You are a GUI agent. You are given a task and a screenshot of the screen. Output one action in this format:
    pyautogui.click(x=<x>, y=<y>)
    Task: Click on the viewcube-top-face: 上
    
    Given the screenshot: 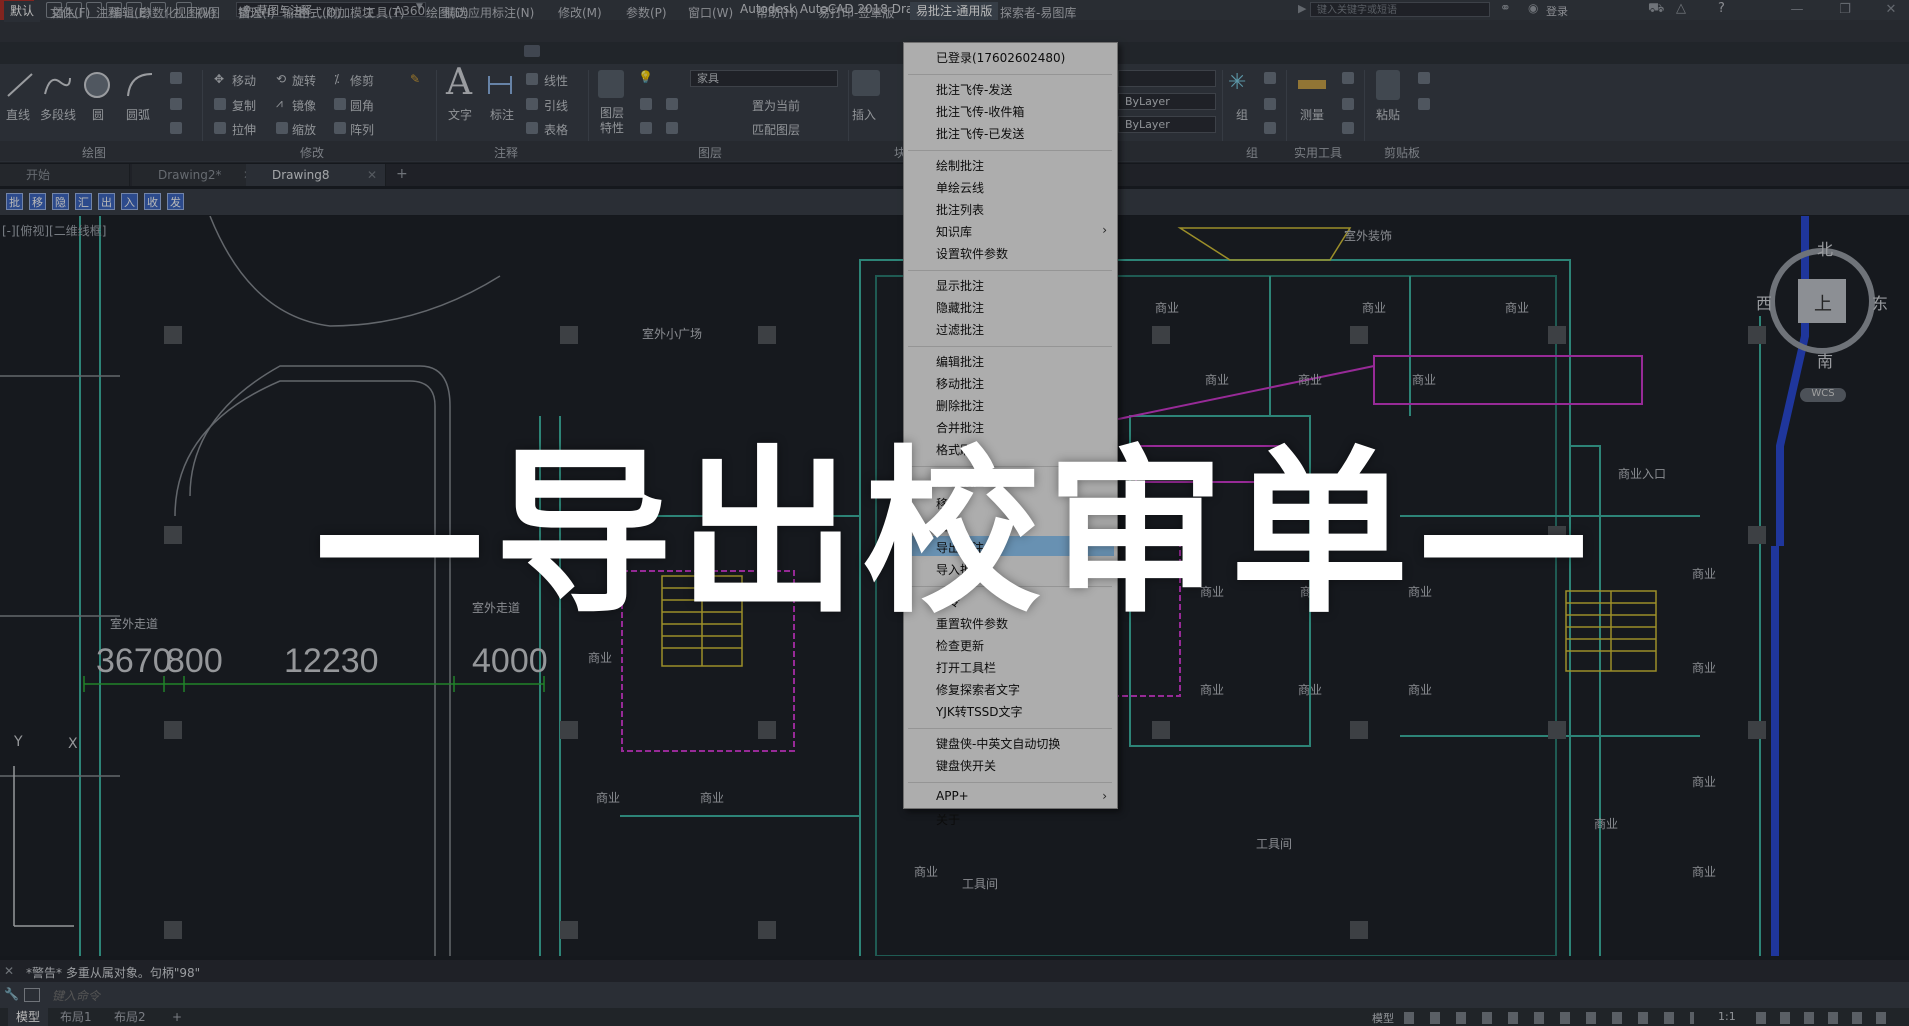 What is the action you would take?
    pyautogui.click(x=1823, y=303)
    